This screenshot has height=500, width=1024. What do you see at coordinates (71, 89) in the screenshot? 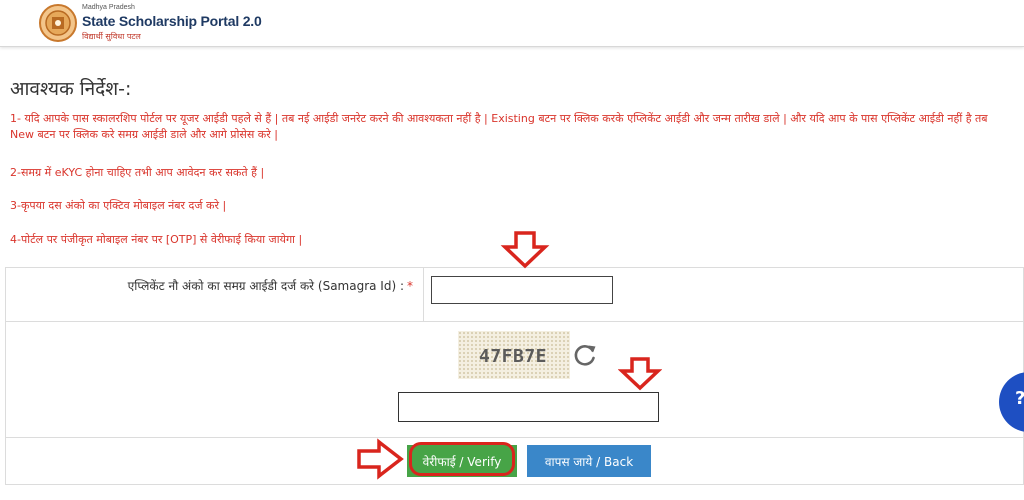
I see `instructions-heading: आवश्यक निर्देश-:` at bounding box center [71, 89].